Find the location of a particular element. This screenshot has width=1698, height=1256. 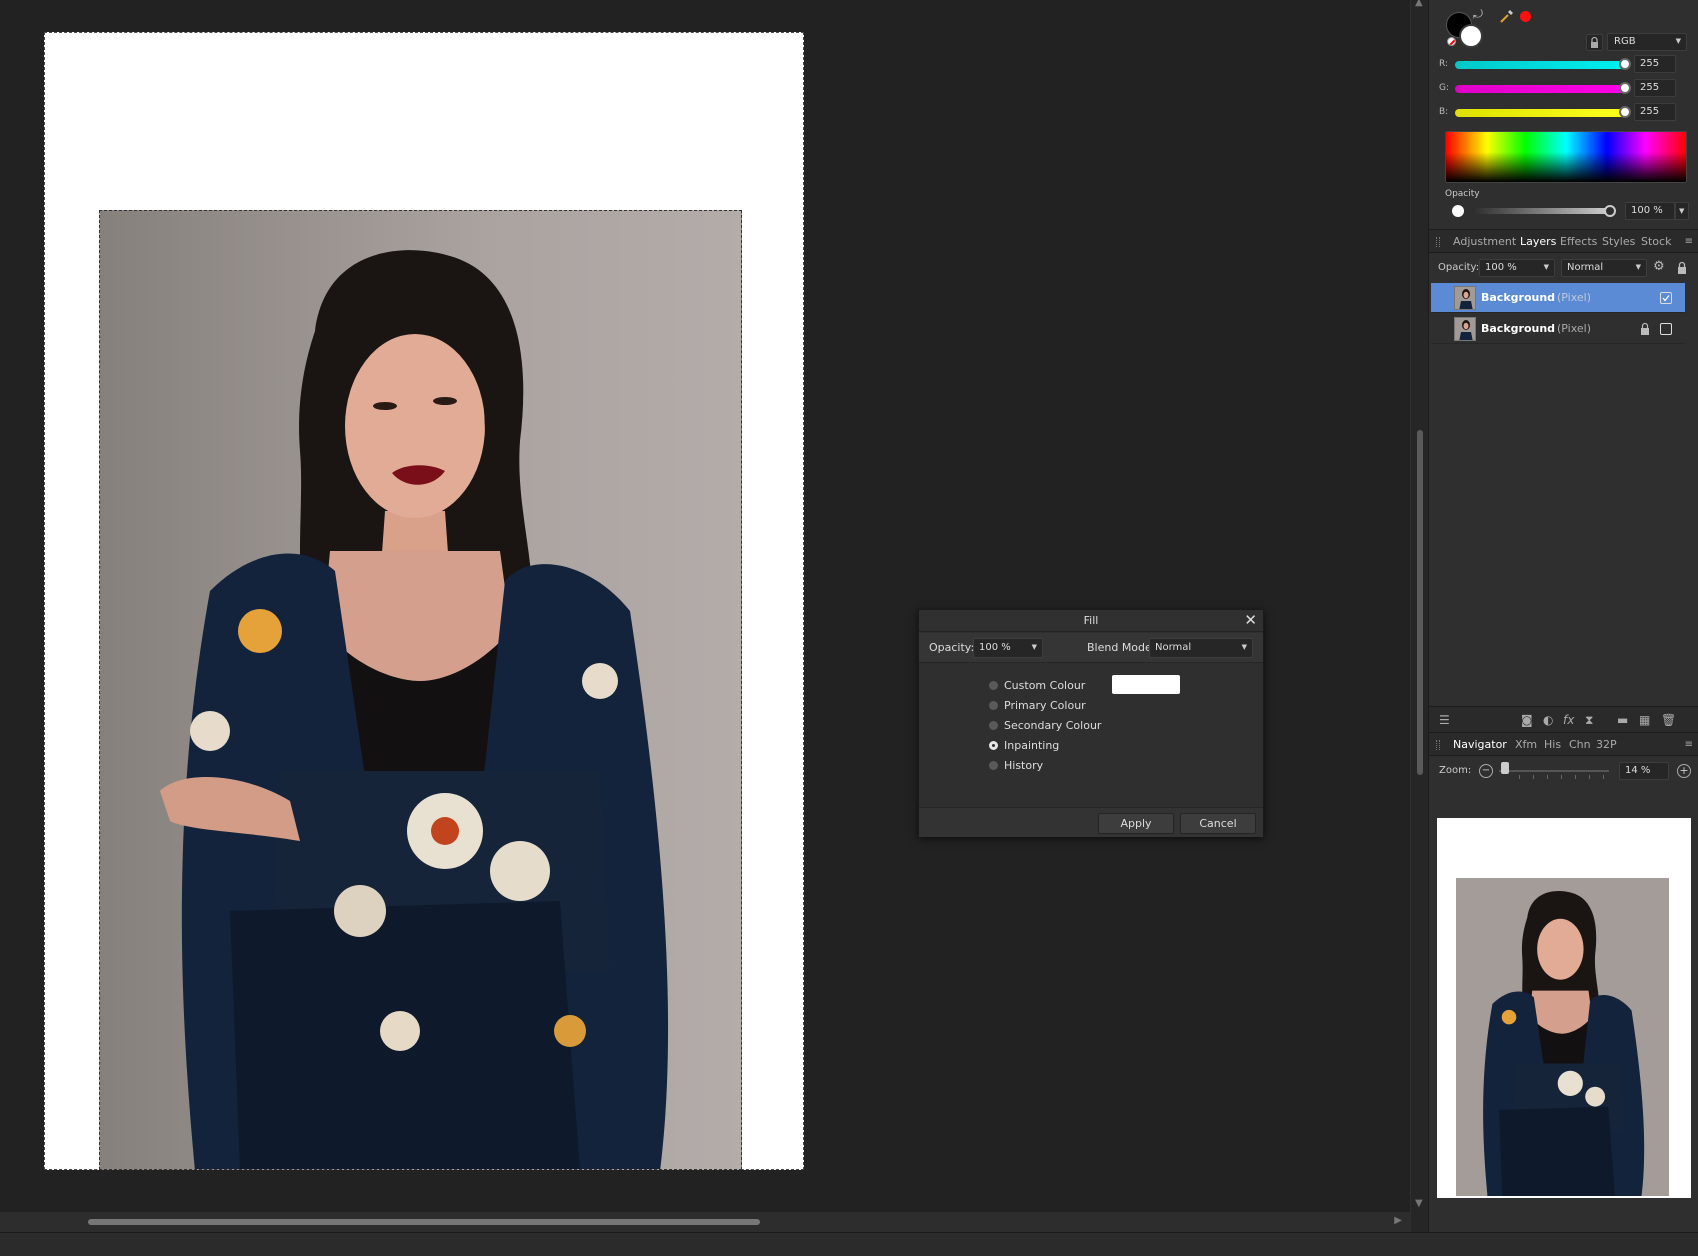

blue-channel-value: 255 is located at coordinates (1655, 112).